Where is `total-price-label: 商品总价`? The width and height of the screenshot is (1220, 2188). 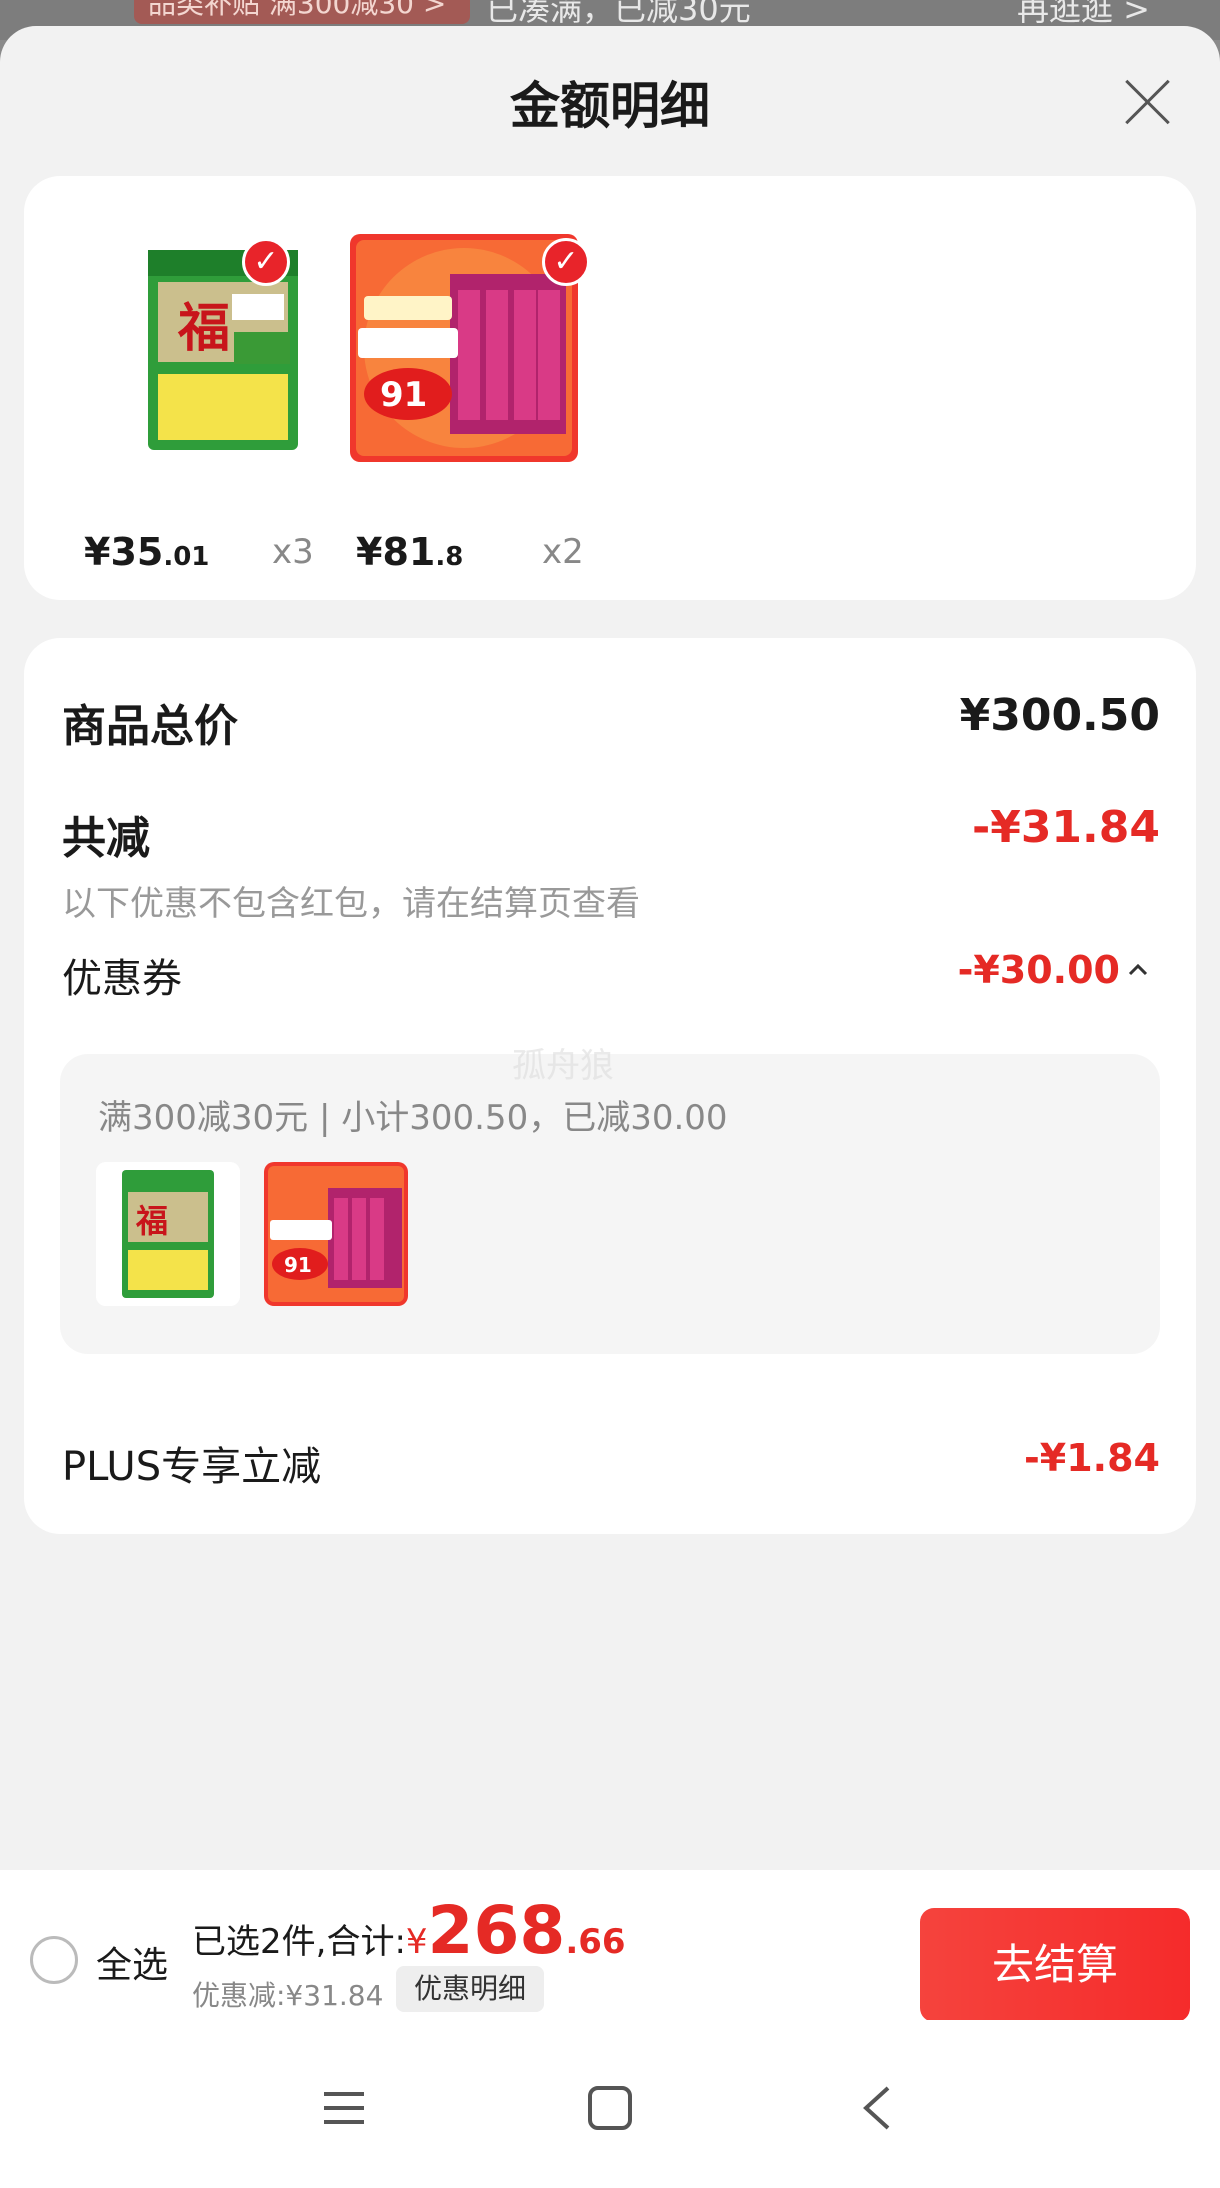
total-price-label: 商品总价 is located at coordinates (150, 726).